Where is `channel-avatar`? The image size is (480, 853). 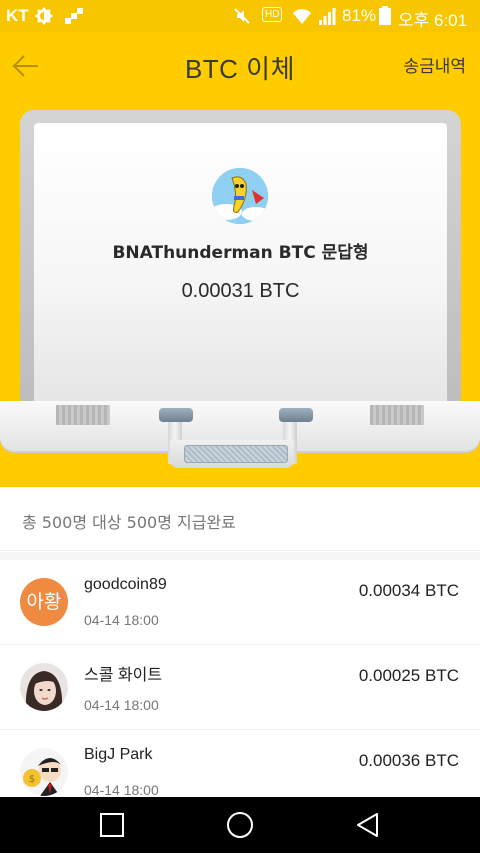
channel-avatar is located at coordinates (240, 196).